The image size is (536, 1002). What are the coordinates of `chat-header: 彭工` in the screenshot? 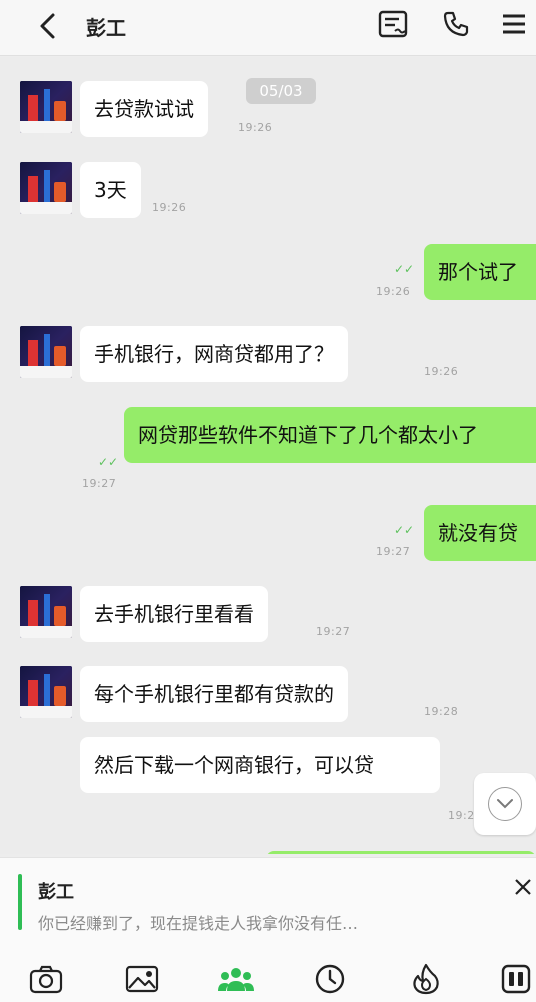 It's located at (268, 28).